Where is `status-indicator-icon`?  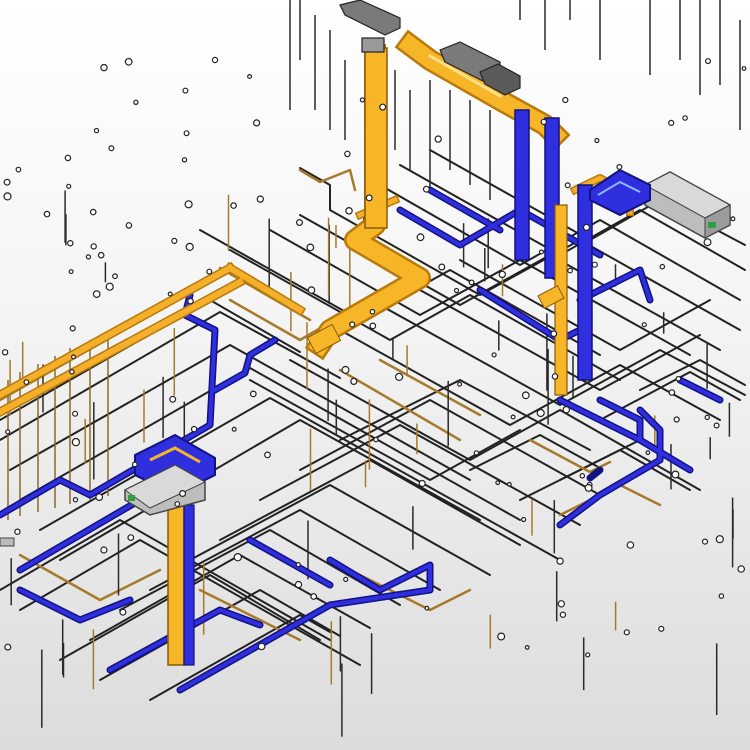 status-indicator-icon is located at coordinates (131, 498).